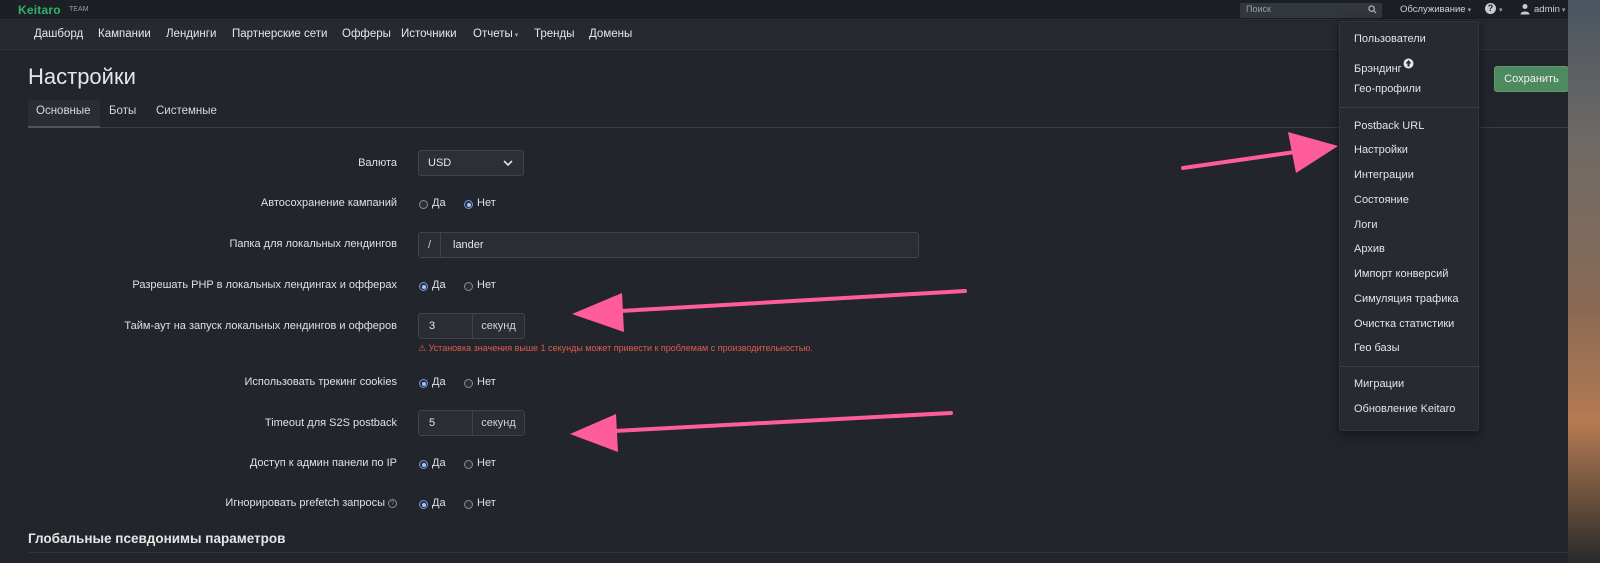 This screenshot has height=563, width=1600. I want to click on menu-item-logs: Логи, so click(1366, 225).